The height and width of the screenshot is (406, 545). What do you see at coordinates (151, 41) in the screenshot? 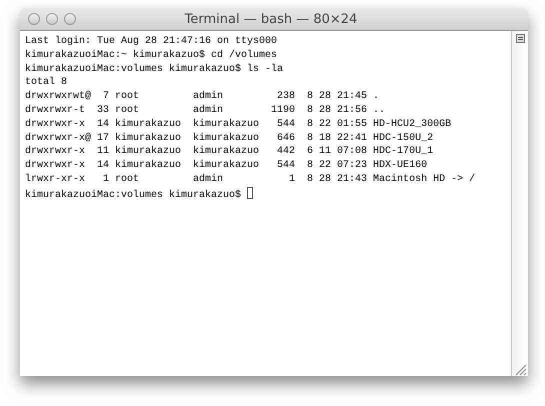
I see `terminal-line: Last login: Tue Aug 28 21:47:16 on ttys000` at bounding box center [151, 41].